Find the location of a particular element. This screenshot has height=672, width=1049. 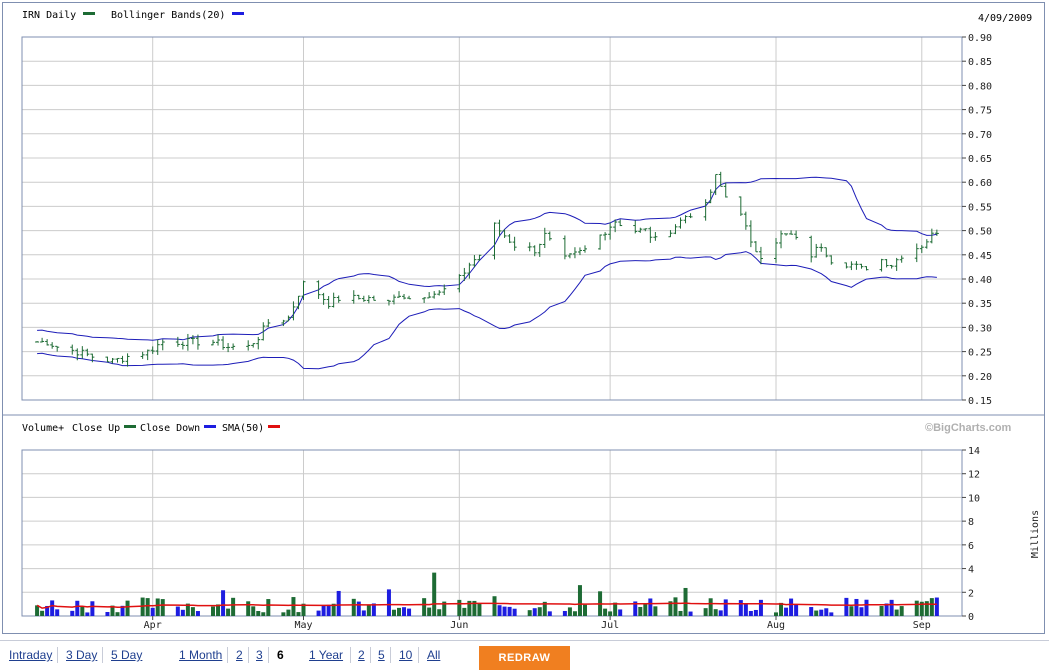

range-10year-link: 10 is located at coordinates (405, 655).